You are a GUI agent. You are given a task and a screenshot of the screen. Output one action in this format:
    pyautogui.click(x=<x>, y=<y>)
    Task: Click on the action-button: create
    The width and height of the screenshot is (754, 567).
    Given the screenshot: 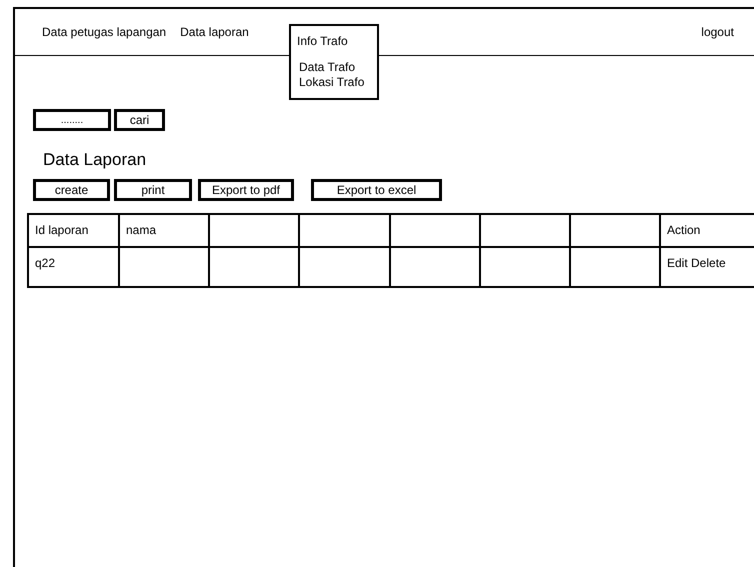 What is the action you would take?
    pyautogui.click(x=71, y=190)
    